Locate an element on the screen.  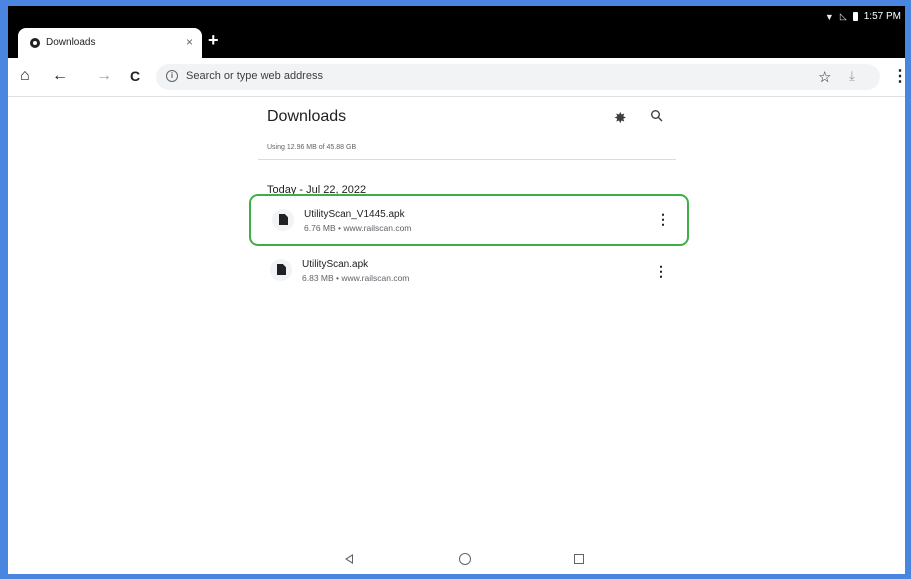
status-bar: ▼ ◺ 1:57 PM is located at coordinates (863, 16).